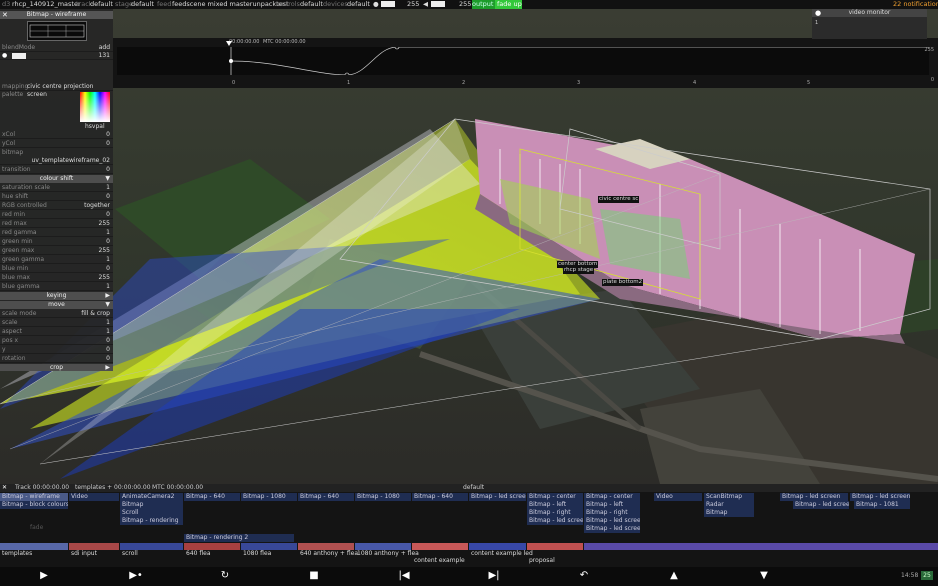  Describe the element at coordinates (56, 242) in the screenshot. I see `param-row: green min 0` at that location.